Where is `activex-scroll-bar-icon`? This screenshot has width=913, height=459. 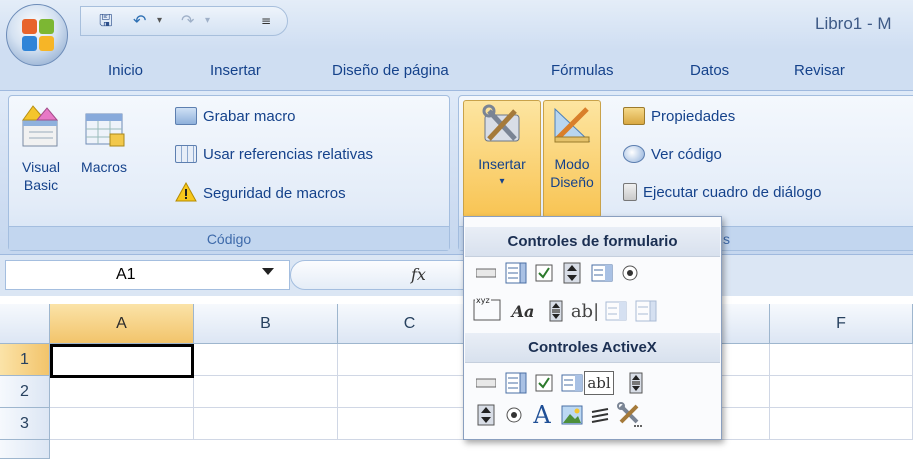
activex-scroll-bar-icon is located at coordinates (636, 383).